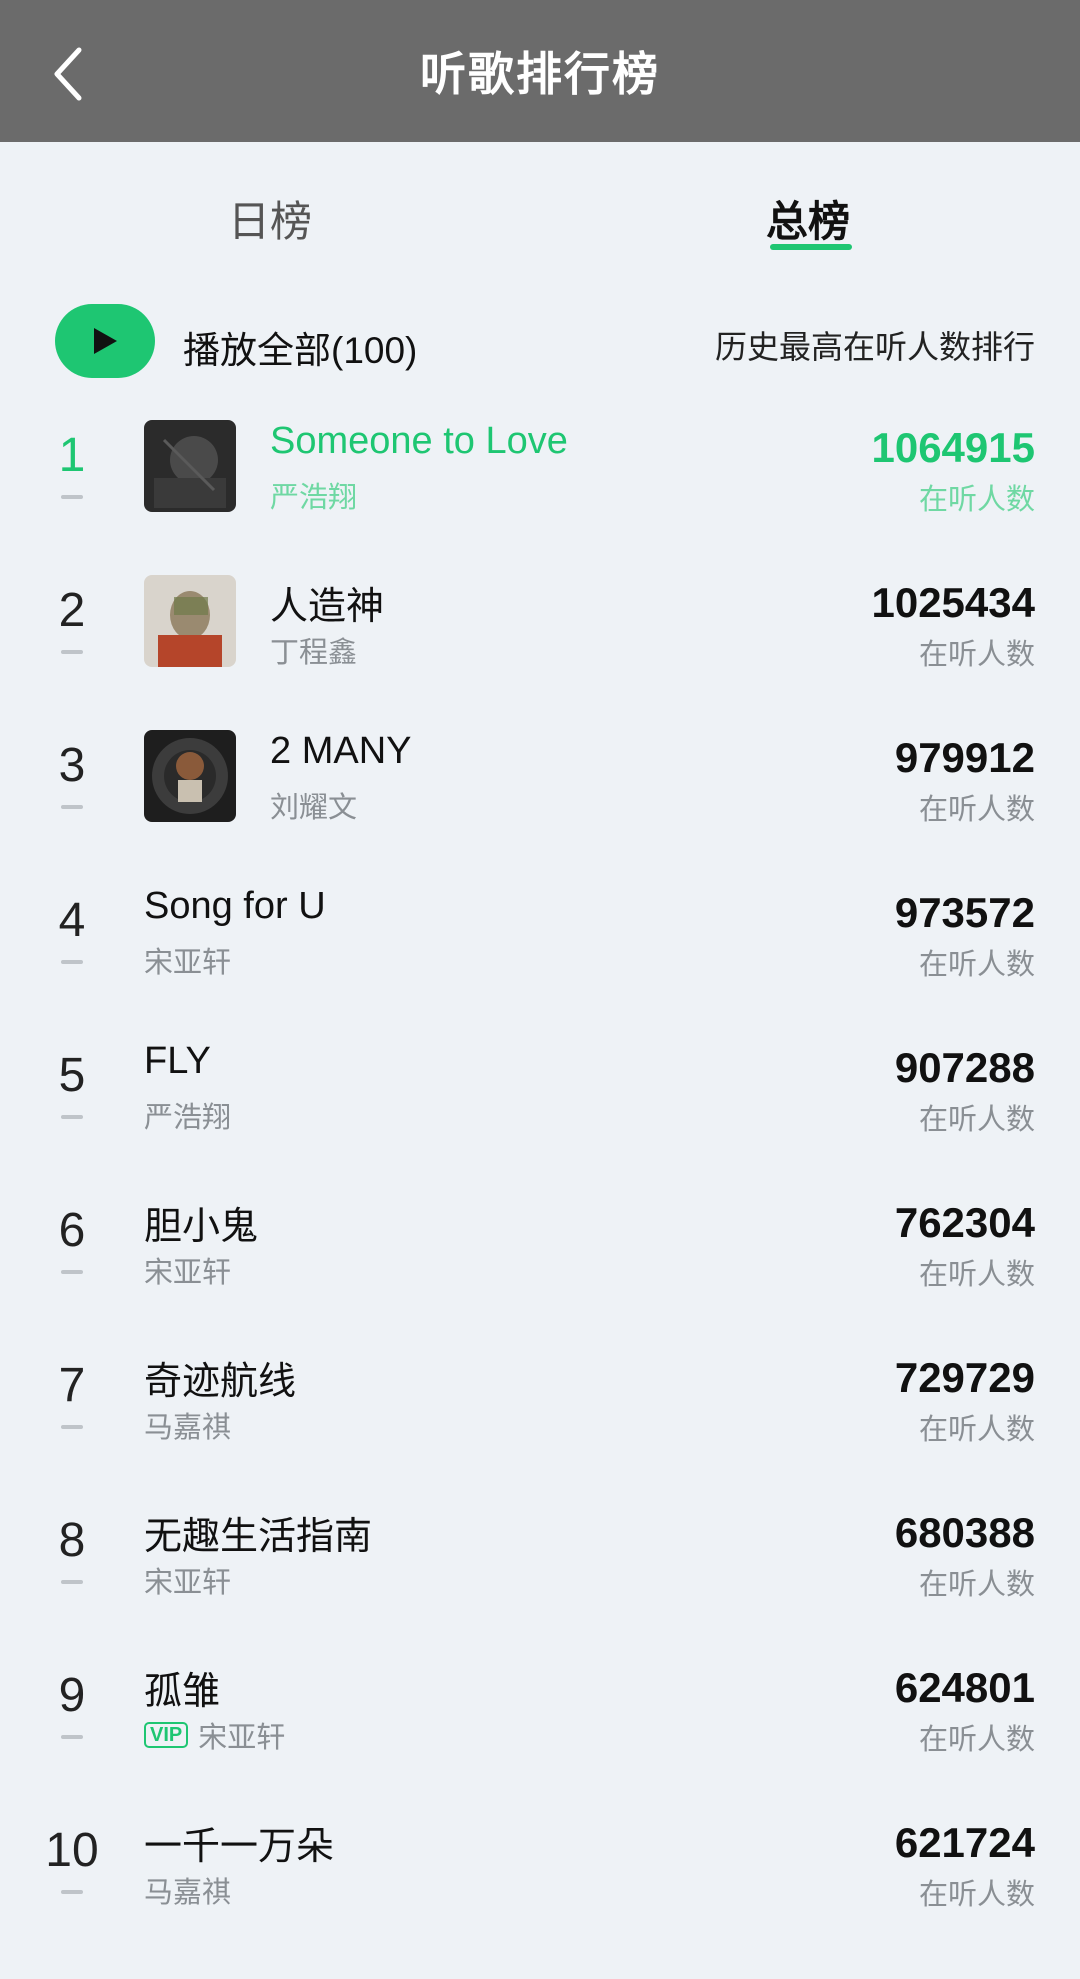 The height and width of the screenshot is (1979, 1080). I want to click on rank-number: 5, so click(72, 1075).